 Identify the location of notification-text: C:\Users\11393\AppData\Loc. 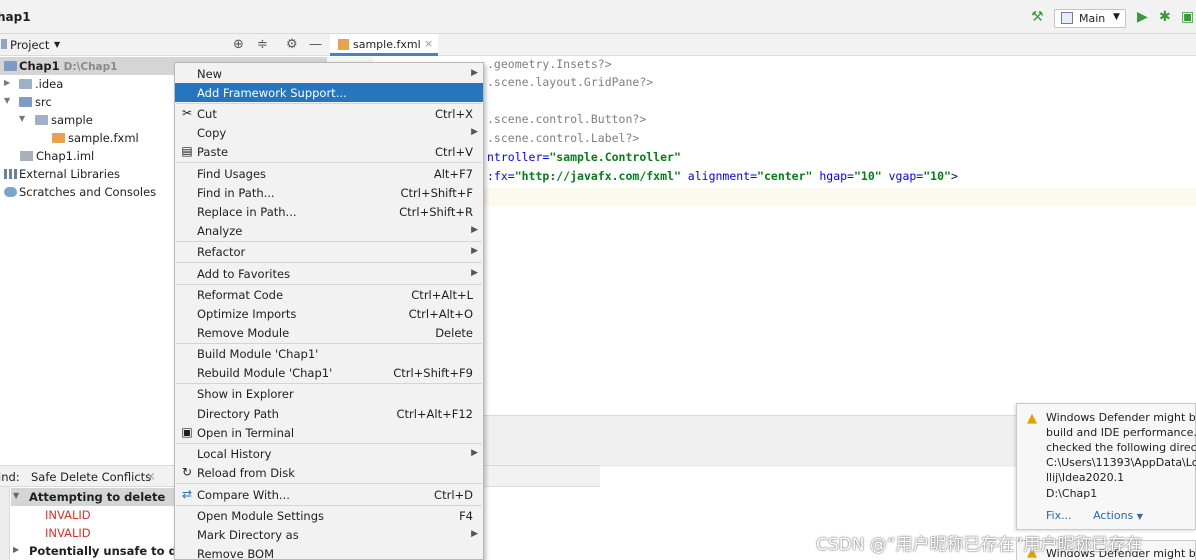
(1121, 462).